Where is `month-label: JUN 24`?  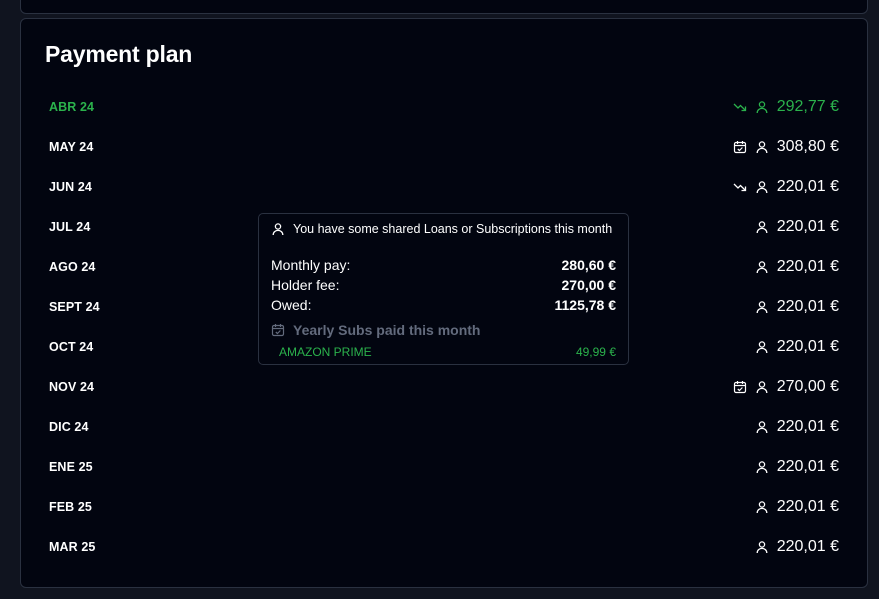 month-label: JUN 24 is located at coordinates (70, 187).